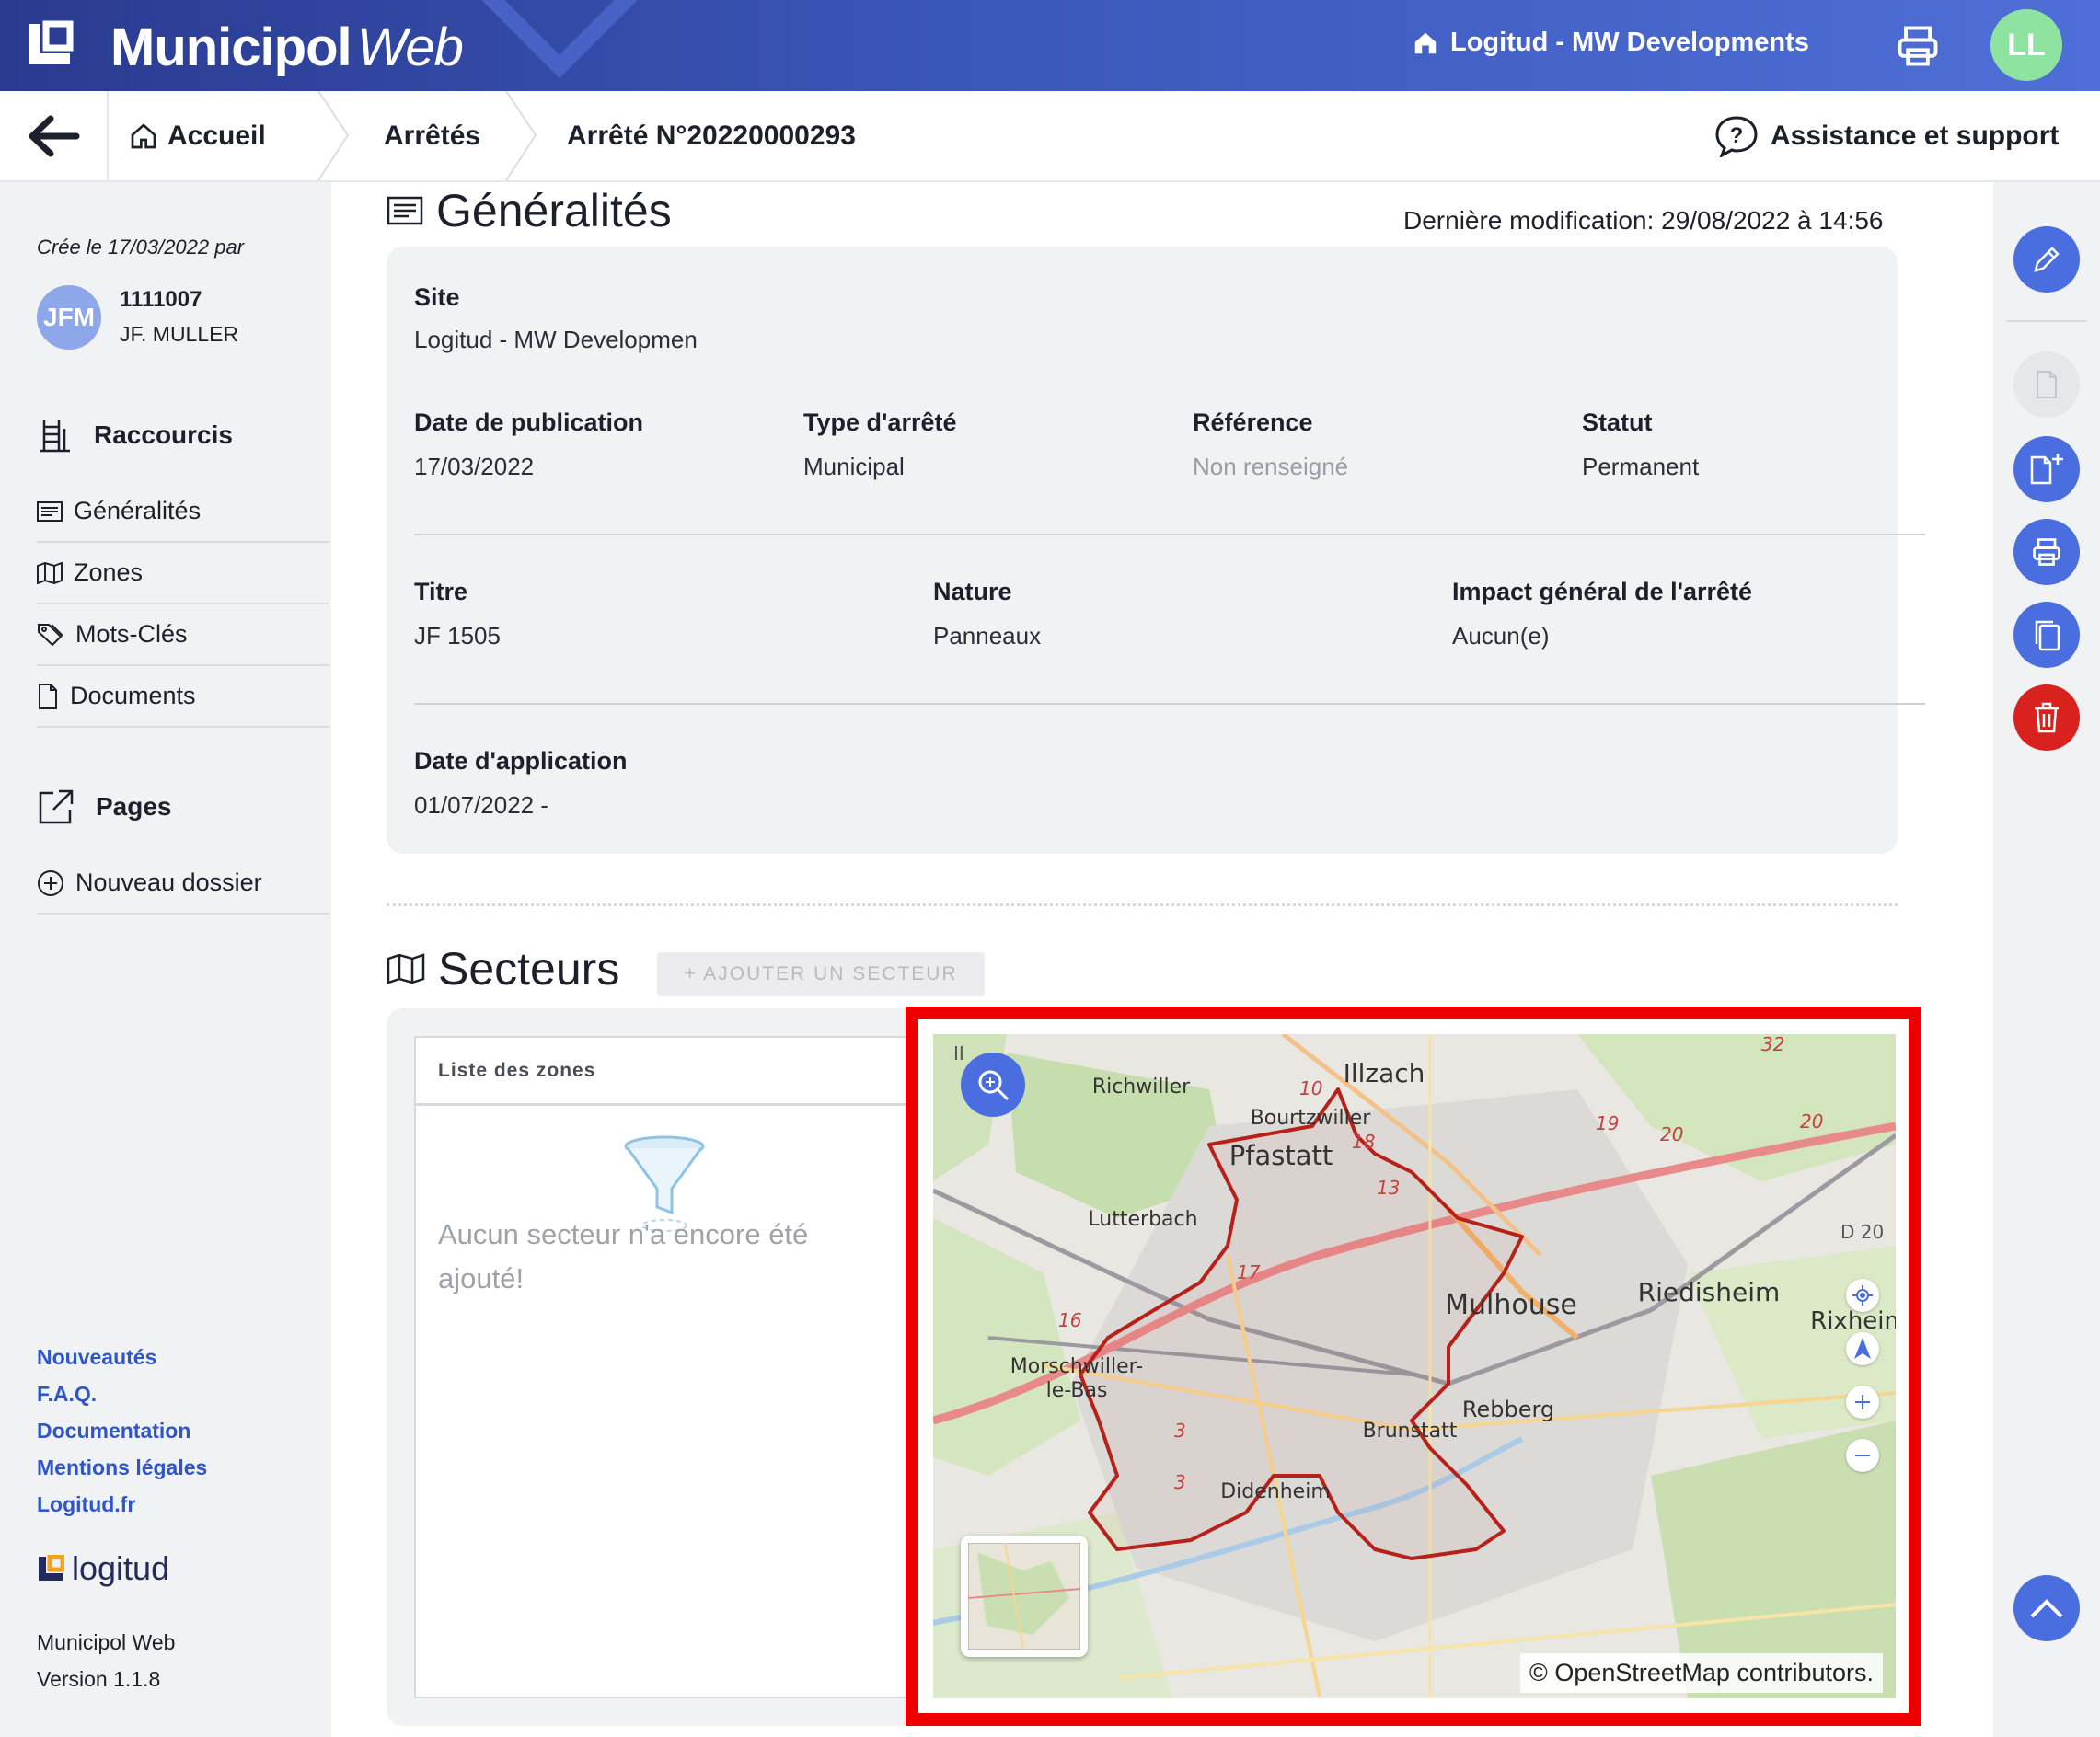 The height and width of the screenshot is (1737, 2100). Describe the element at coordinates (99, 1679) in the screenshot. I see `app-version: Version 1.1.8` at that location.